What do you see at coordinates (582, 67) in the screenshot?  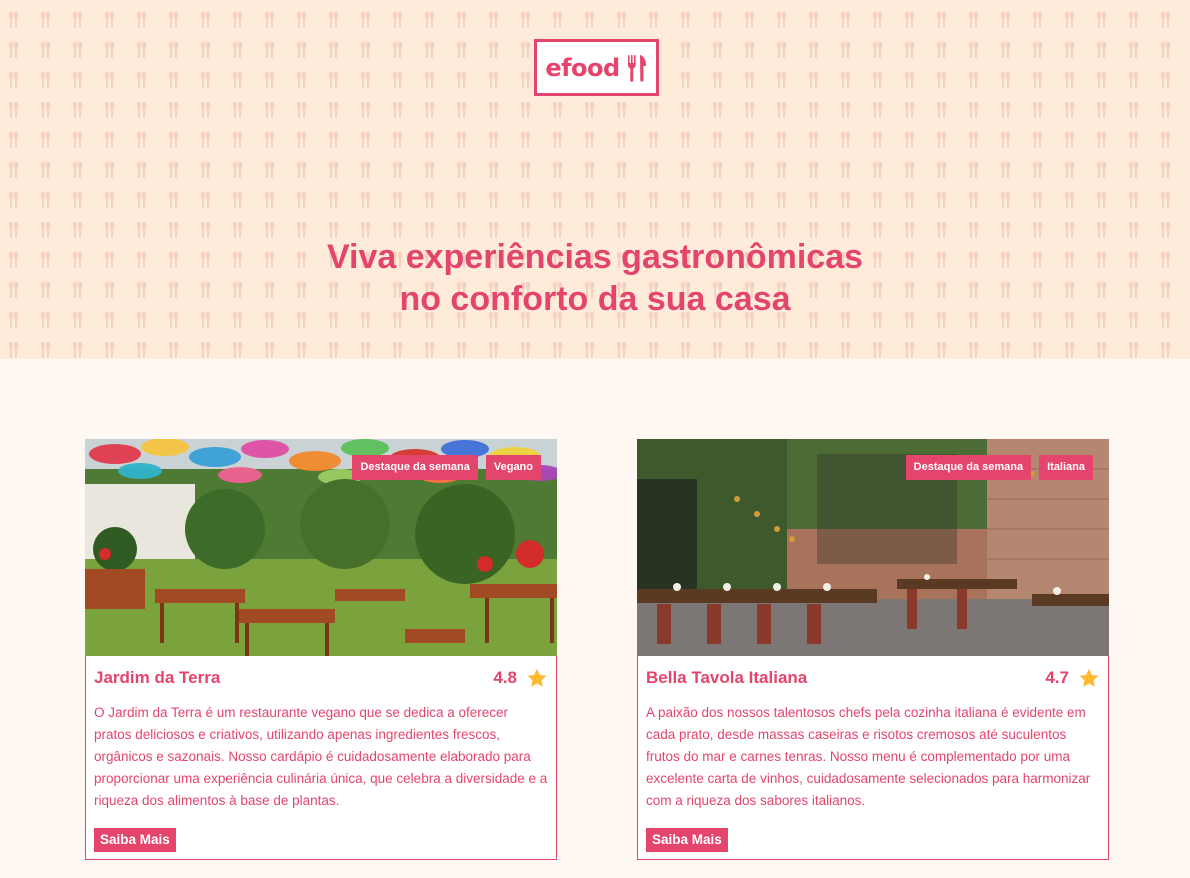 I see `logo-text: efood` at bounding box center [582, 67].